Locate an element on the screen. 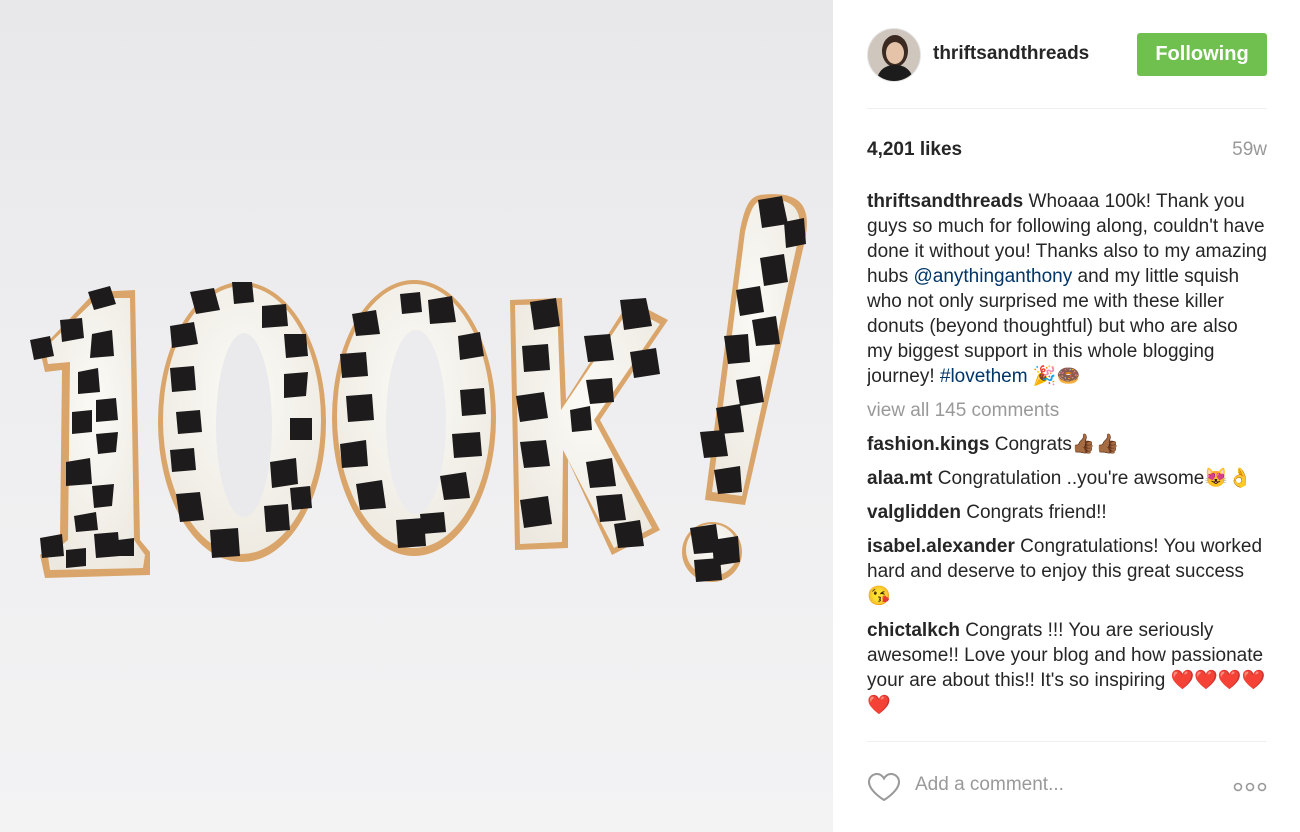 The image size is (1300, 832). footer-divider is located at coordinates (1067, 741).